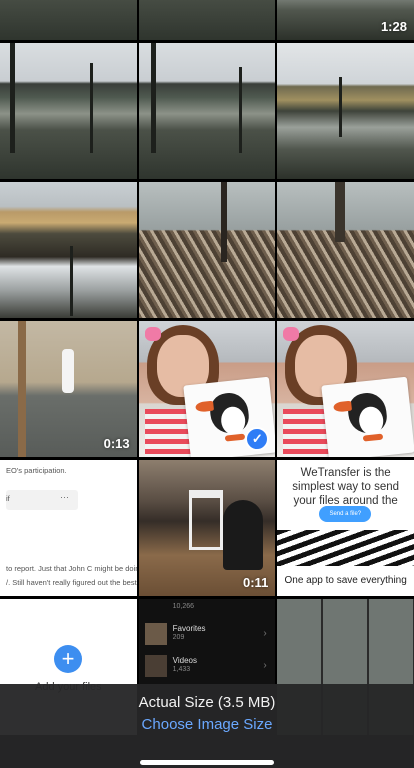 The height and width of the screenshot is (768, 414). What do you see at coordinates (207, 667) in the screenshot?
I see `album-row: Videos 1,433 ›` at bounding box center [207, 667].